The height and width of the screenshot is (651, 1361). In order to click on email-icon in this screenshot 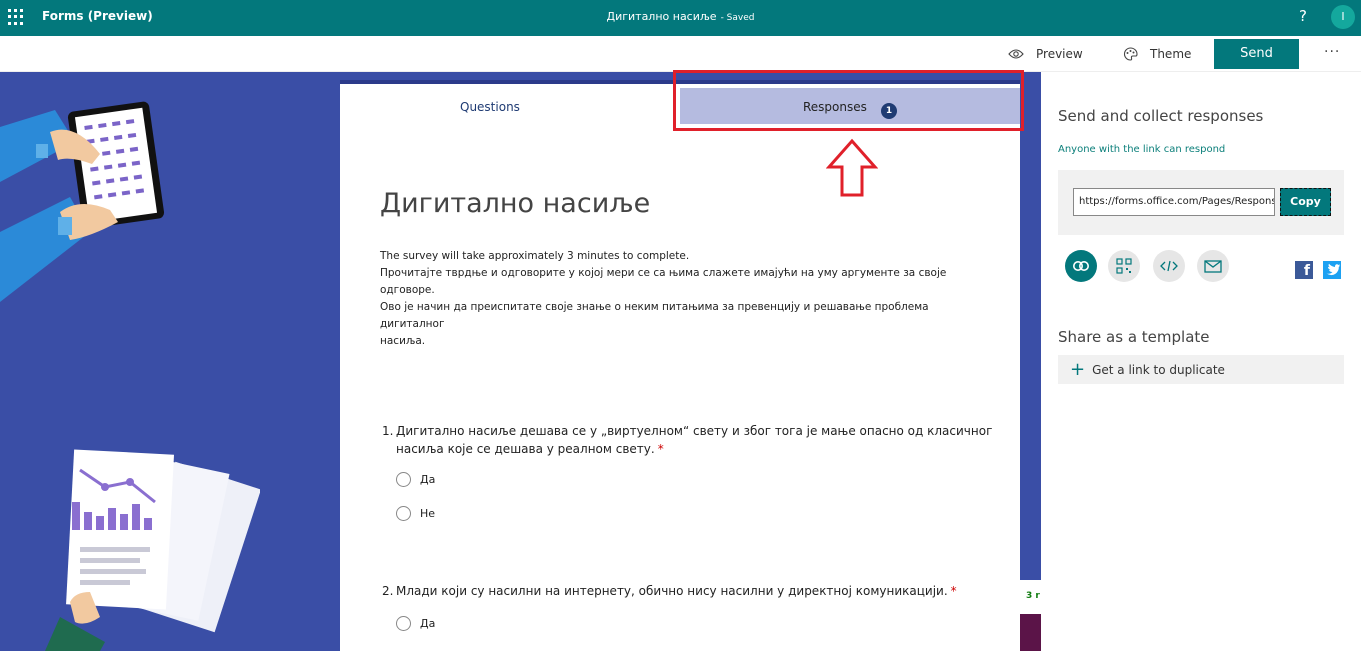, I will do `click(1213, 266)`.